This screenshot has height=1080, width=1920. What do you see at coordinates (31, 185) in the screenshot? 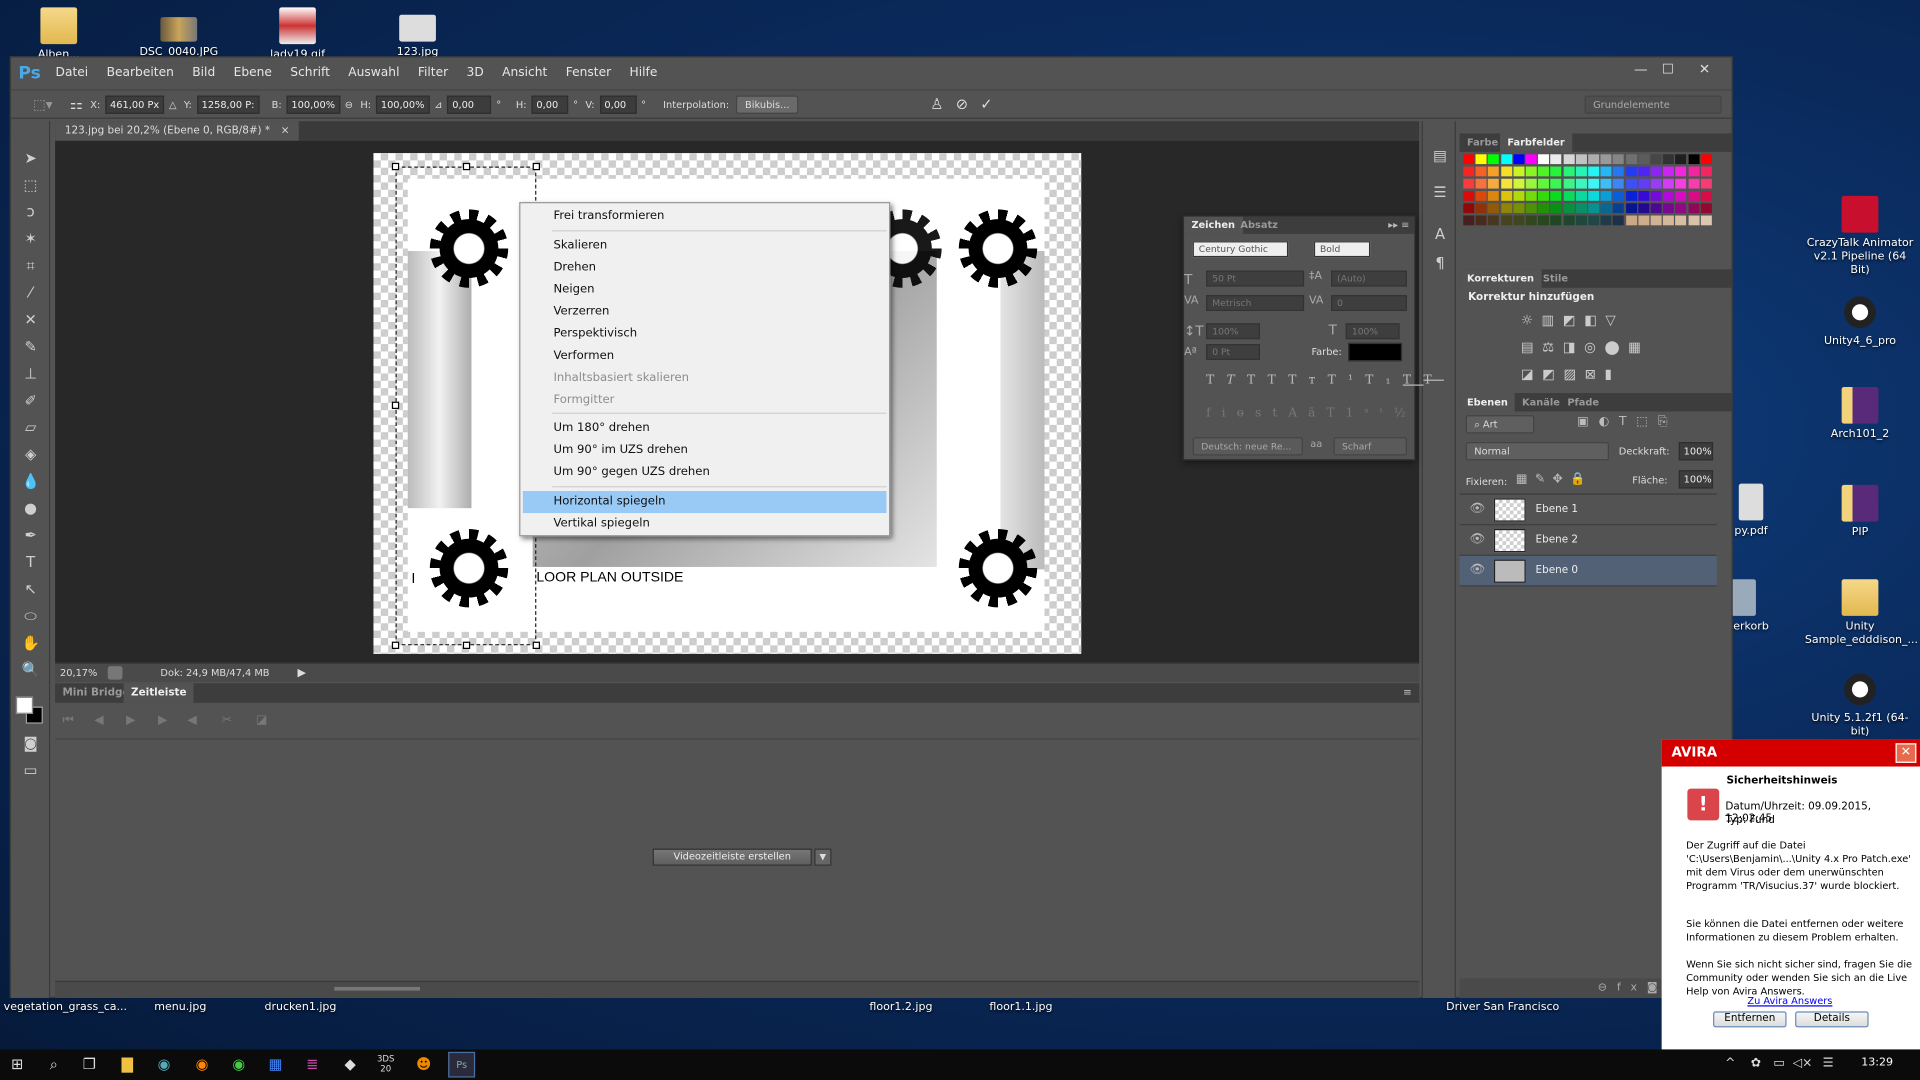
I see `marquee-tool-icon: ⬚` at bounding box center [31, 185].